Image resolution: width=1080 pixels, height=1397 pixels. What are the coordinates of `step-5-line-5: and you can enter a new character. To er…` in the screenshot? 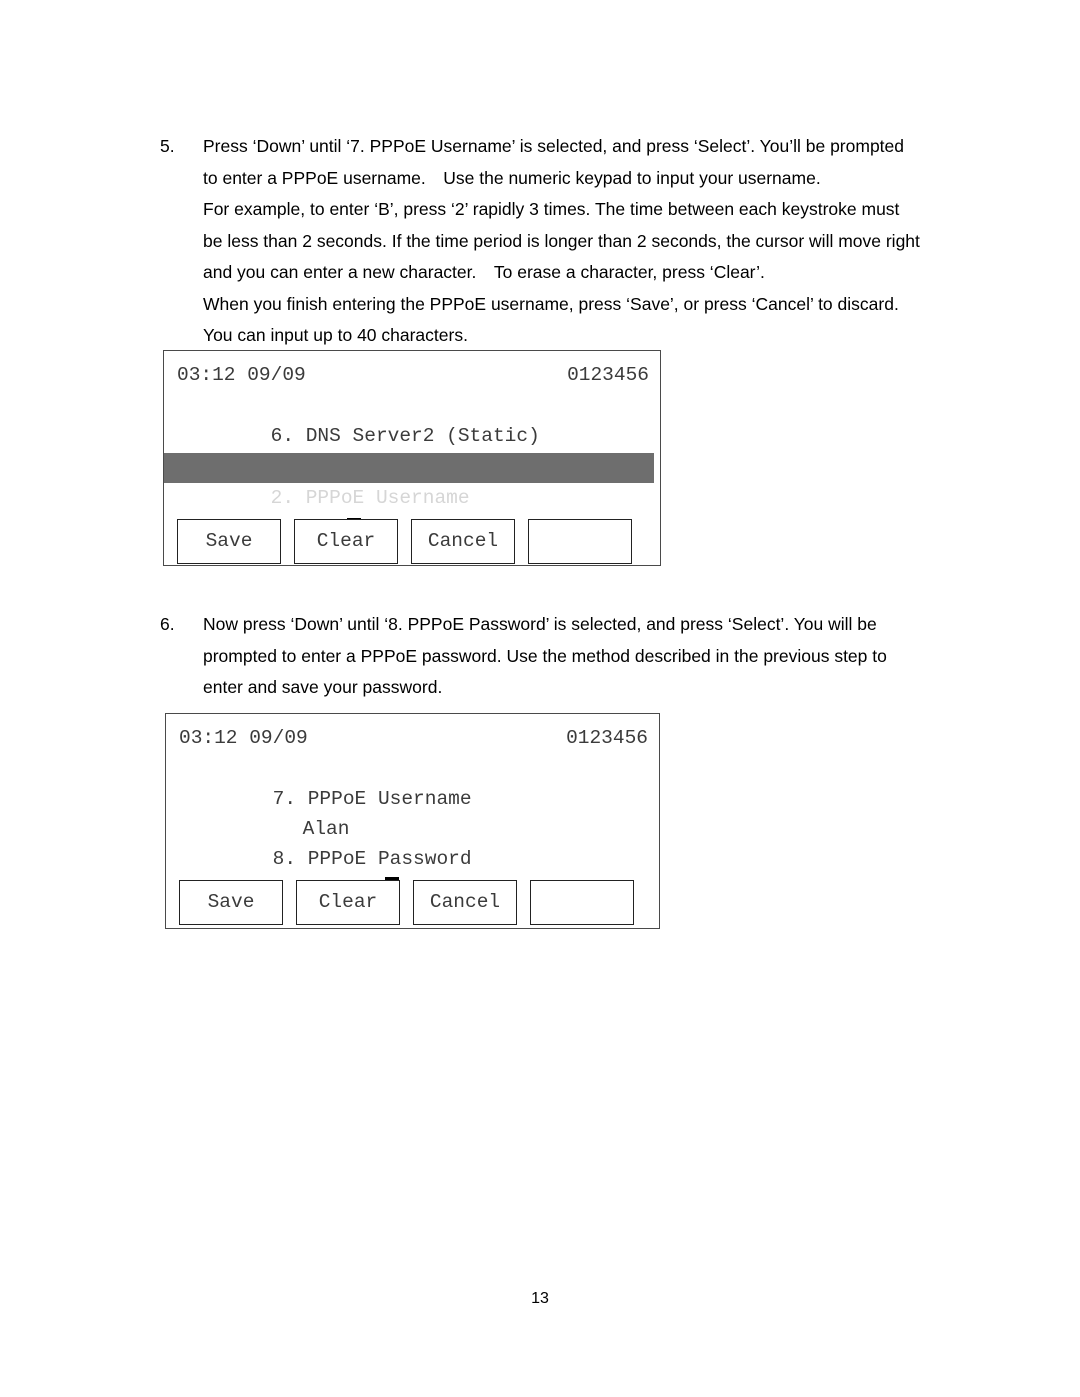 It's located at (484, 272).